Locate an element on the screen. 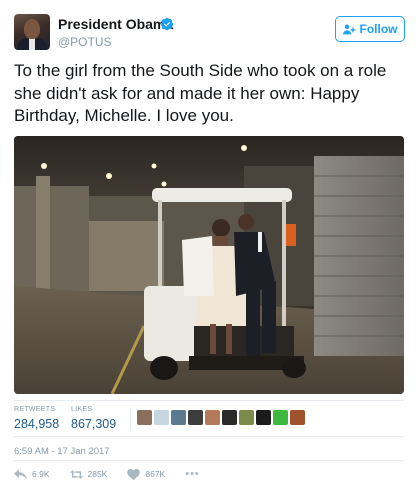  reply-icon is located at coordinates (20, 473).